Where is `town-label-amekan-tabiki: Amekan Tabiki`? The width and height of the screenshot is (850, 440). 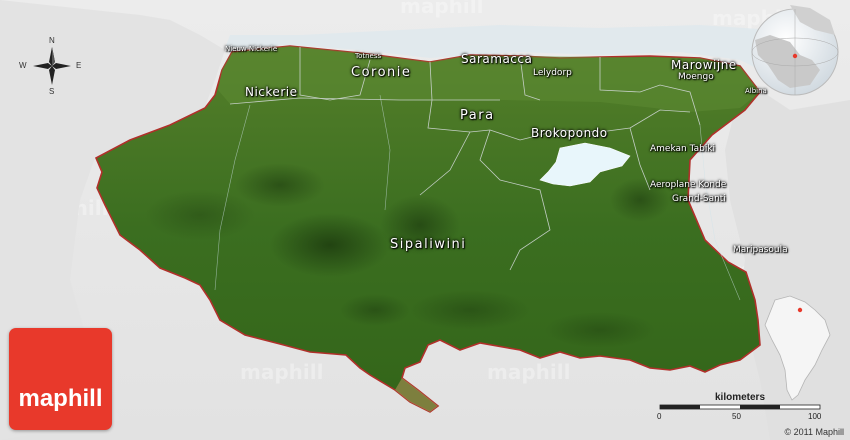
town-label-amekan-tabiki: Amekan Tabiki is located at coordinates (683, 149).